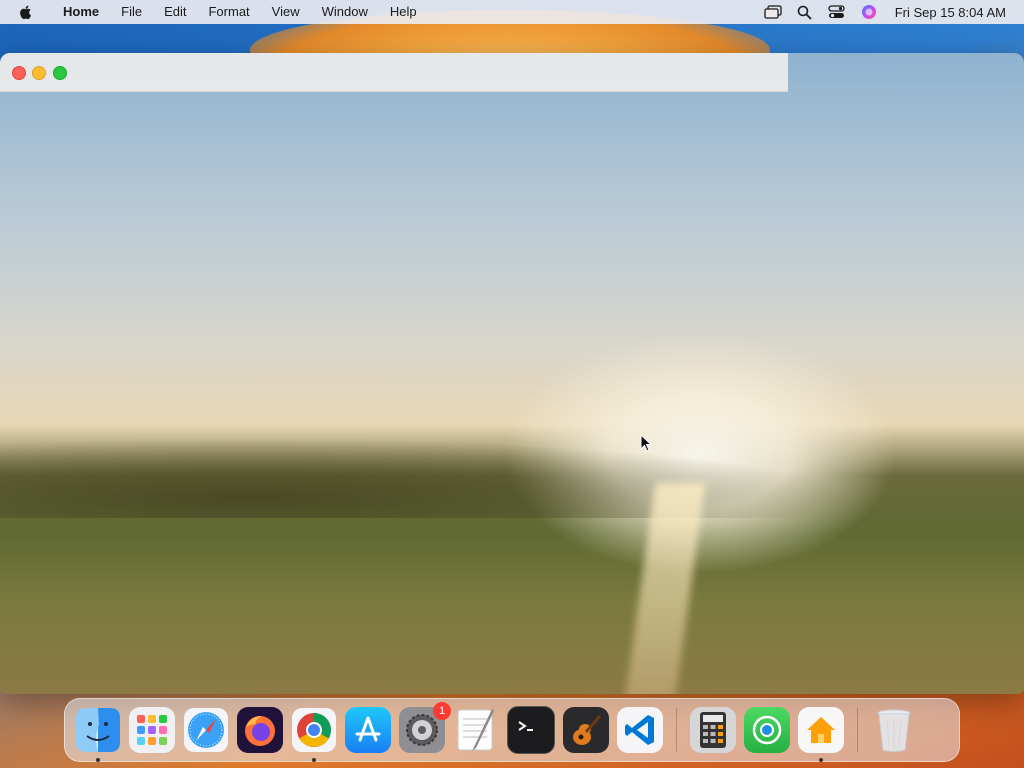  I want to click on dock-finder, so click(98, 734).